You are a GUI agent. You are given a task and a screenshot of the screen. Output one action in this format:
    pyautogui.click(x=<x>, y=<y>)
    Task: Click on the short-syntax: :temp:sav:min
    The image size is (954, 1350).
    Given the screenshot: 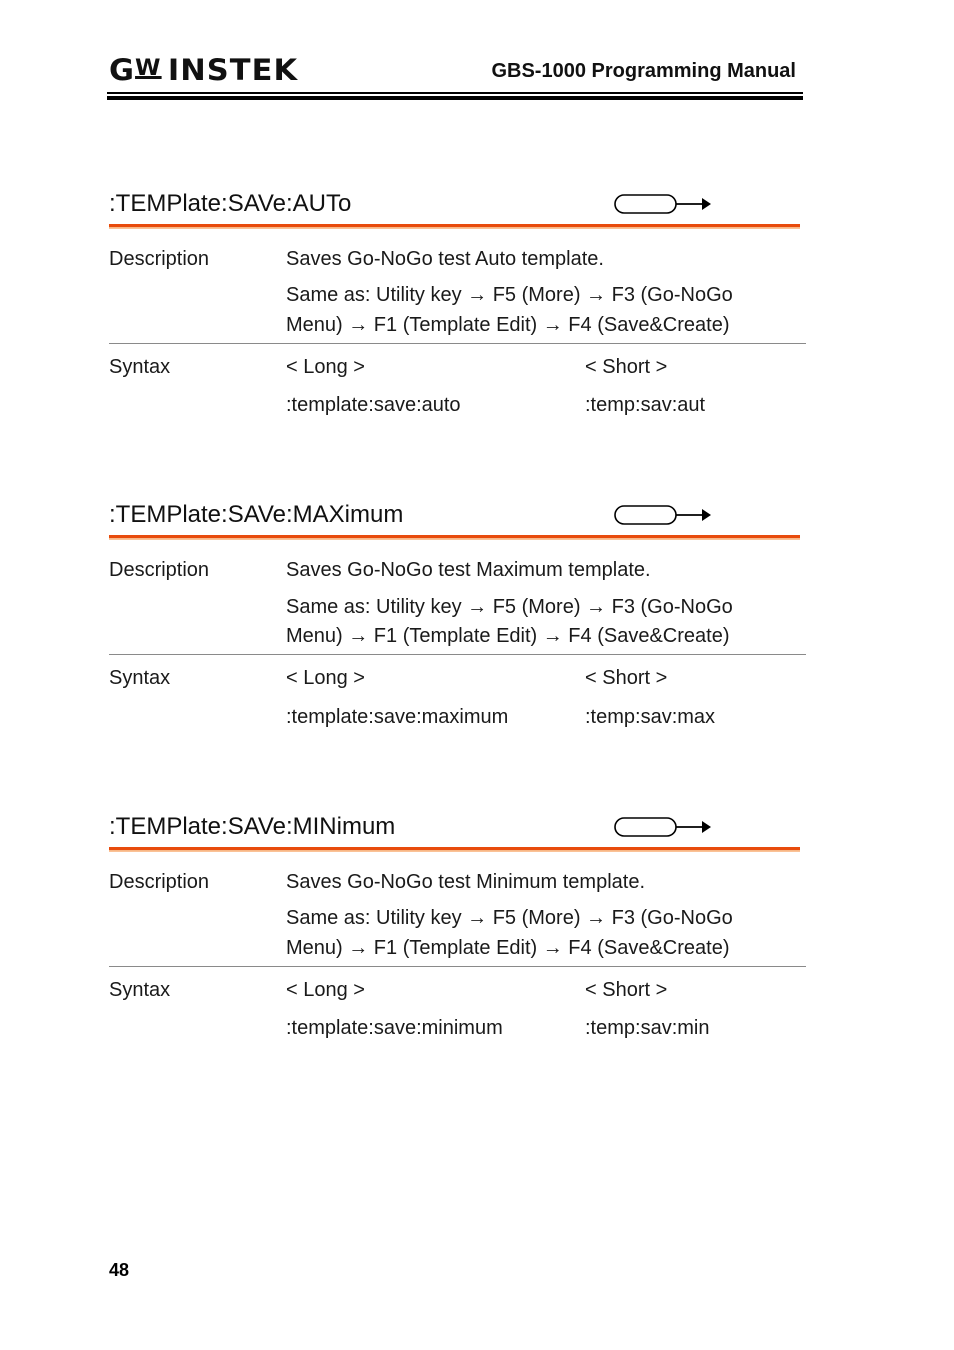 What is the action you would take?
    pyautogui.click(x=647, y=1028)
    